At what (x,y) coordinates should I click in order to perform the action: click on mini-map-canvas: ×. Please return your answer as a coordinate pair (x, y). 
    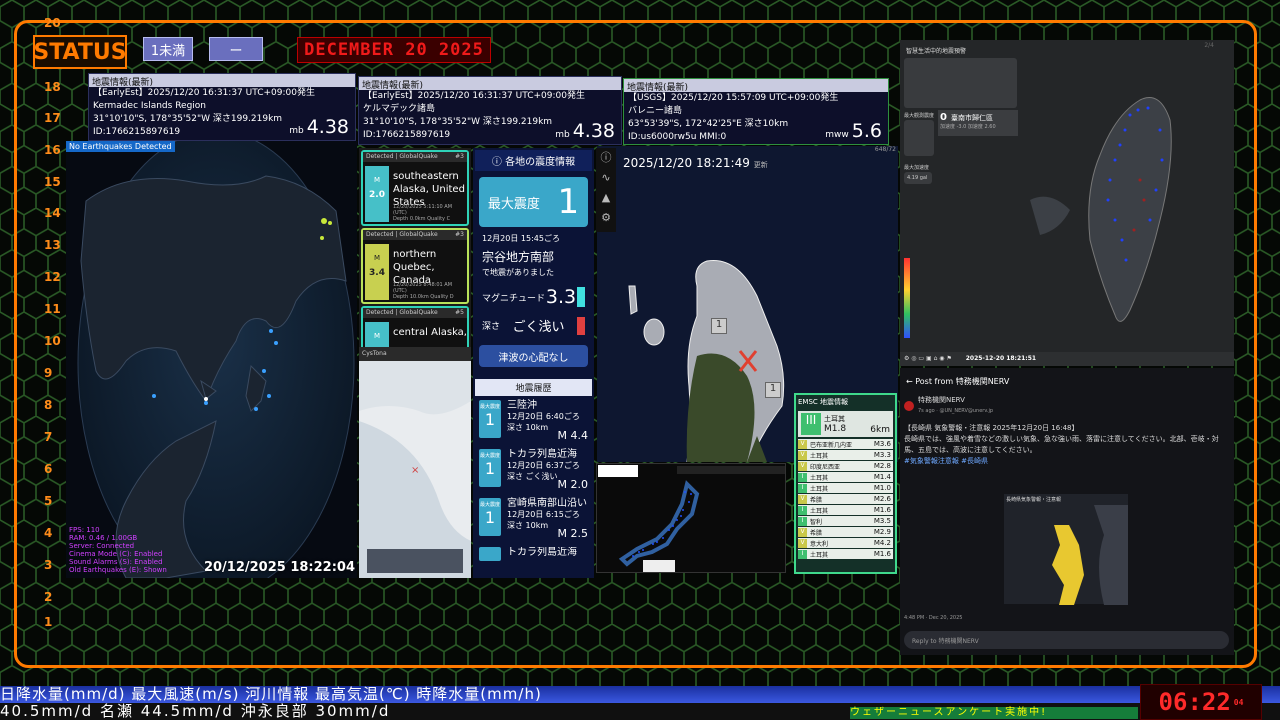
    Looking at the image, I should click on (415, 469).